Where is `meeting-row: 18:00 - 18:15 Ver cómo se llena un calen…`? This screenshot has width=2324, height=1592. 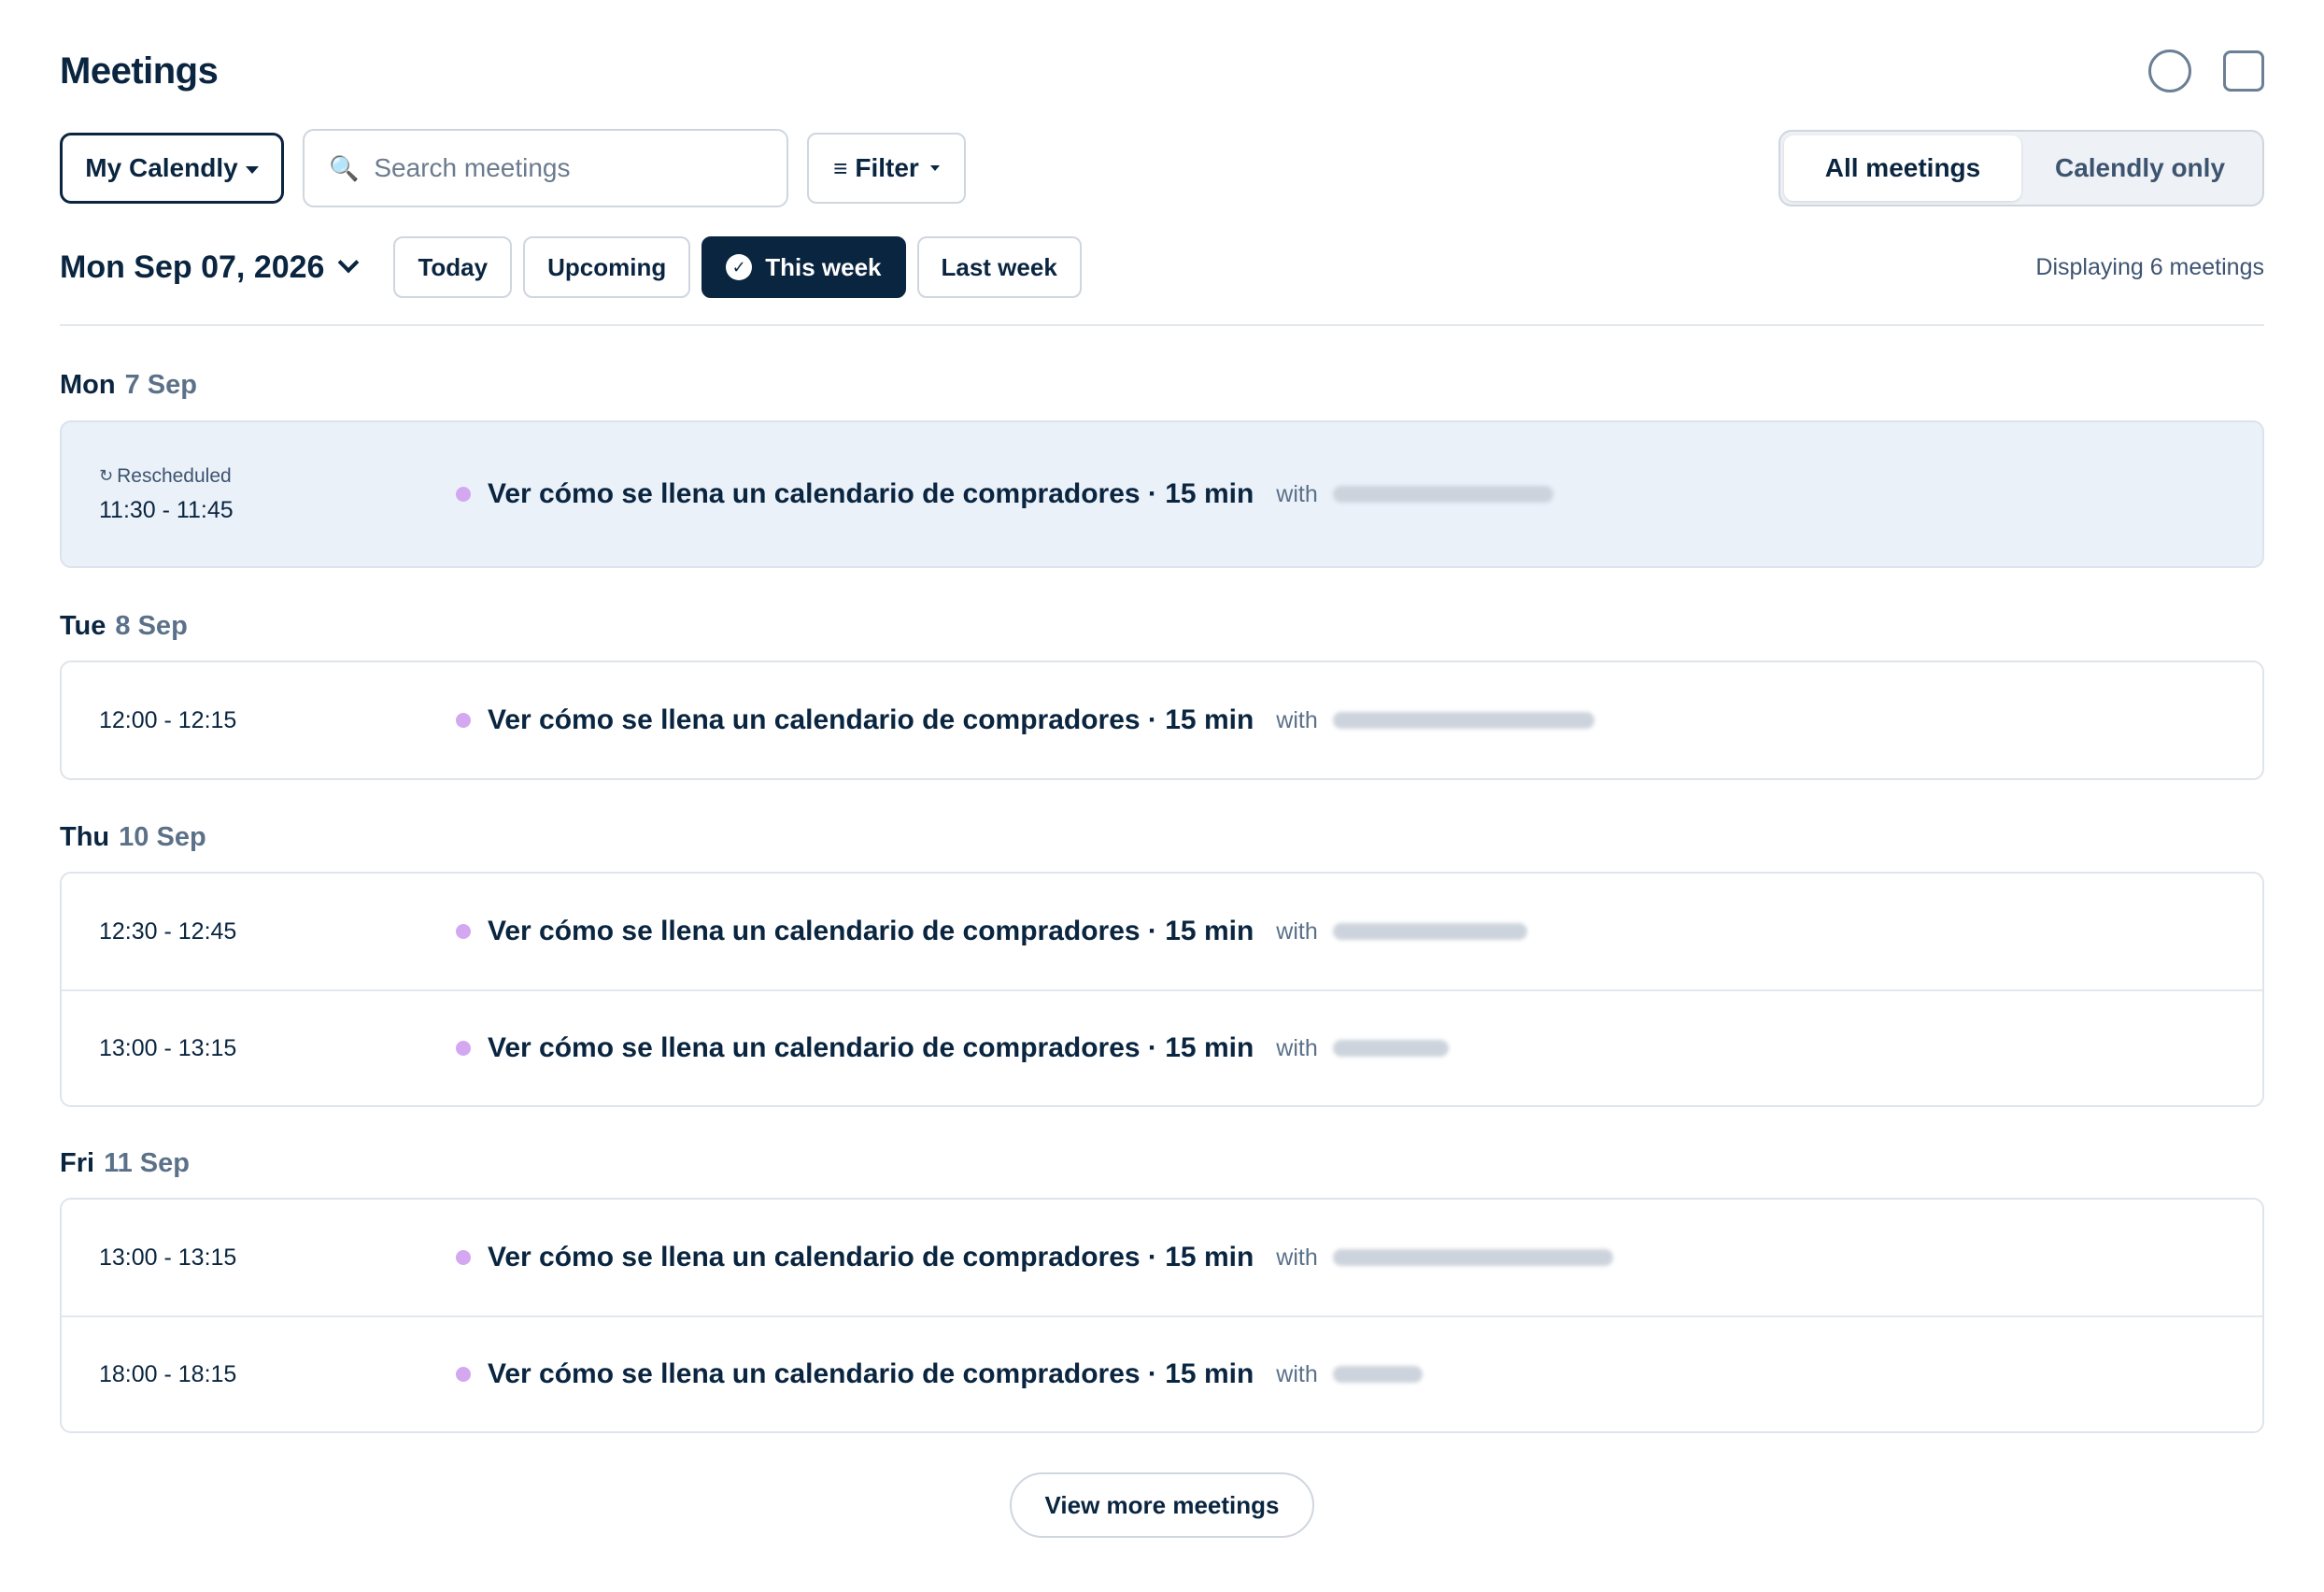
meeting-row: 18:00 - 18:15 Ver cómo se llena un calen… is located at coordinates (1162, 1373).